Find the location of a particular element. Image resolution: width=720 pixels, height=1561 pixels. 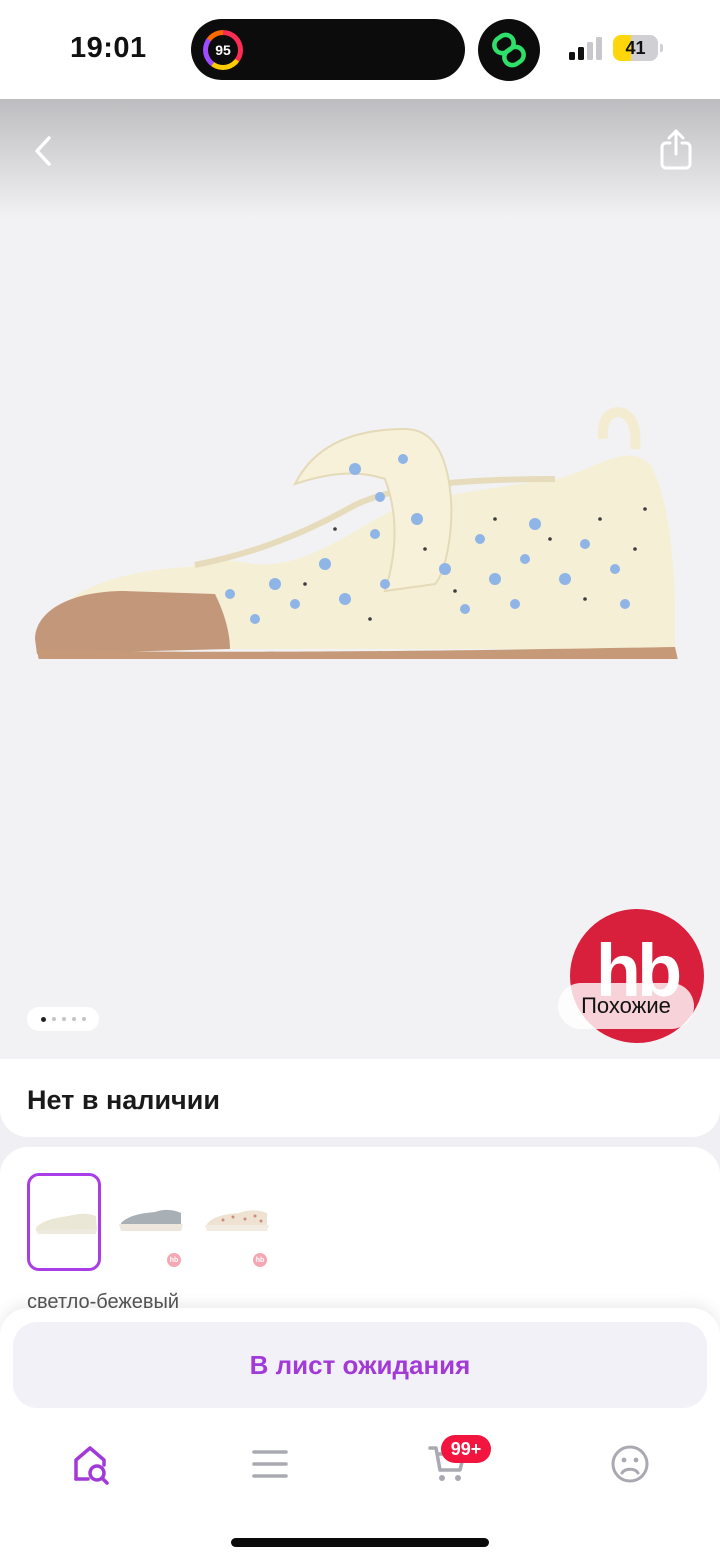

status-time: 19:01 is located at coordinates (108, 48).